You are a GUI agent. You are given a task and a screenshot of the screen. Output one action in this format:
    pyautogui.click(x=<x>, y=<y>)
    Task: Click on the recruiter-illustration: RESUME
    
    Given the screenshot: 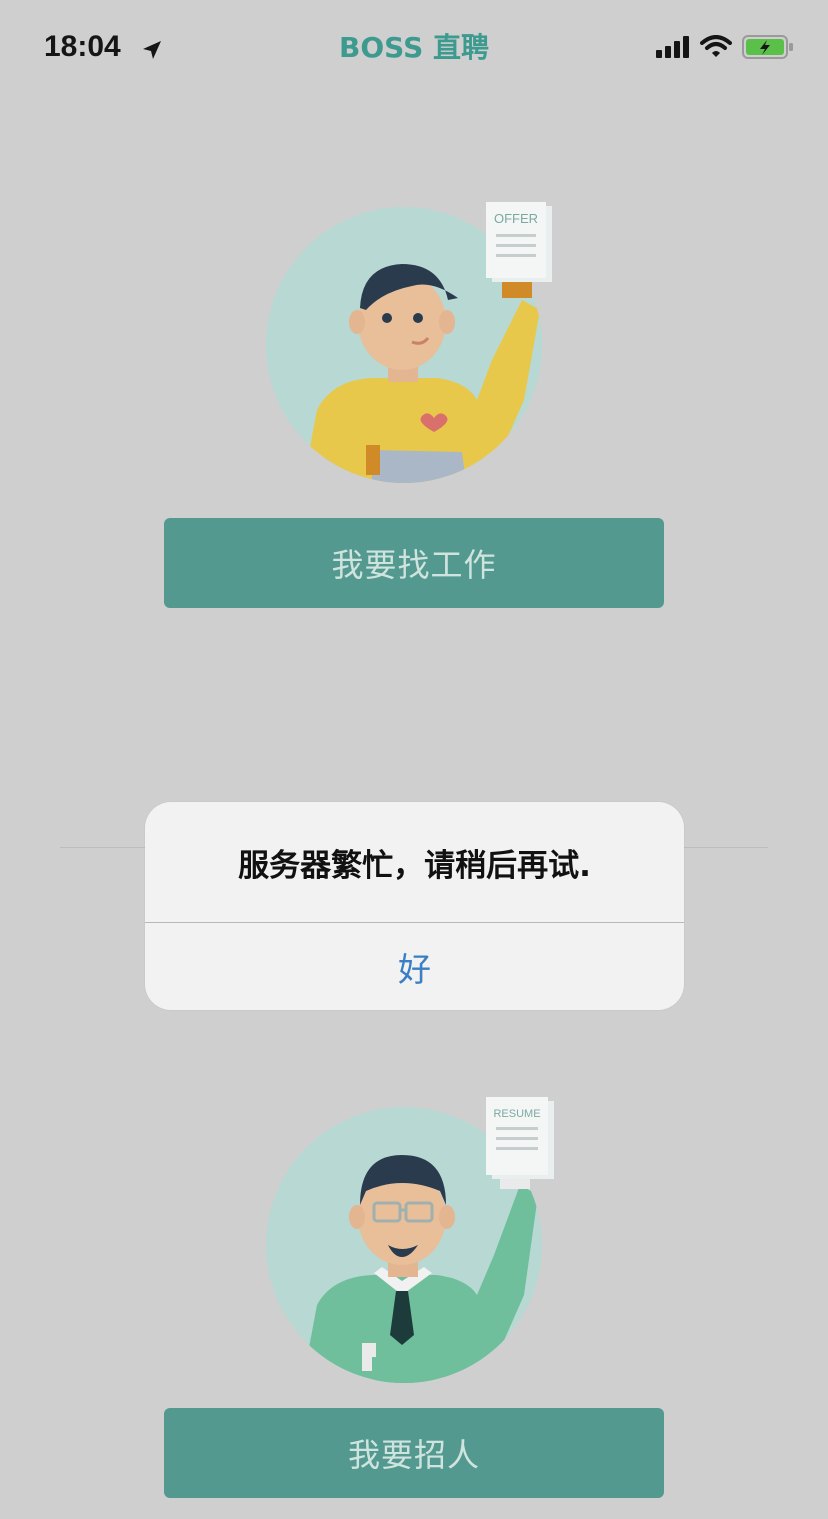 What is the action you would take?
    pyautogui.click(x=410, y=1240)
    